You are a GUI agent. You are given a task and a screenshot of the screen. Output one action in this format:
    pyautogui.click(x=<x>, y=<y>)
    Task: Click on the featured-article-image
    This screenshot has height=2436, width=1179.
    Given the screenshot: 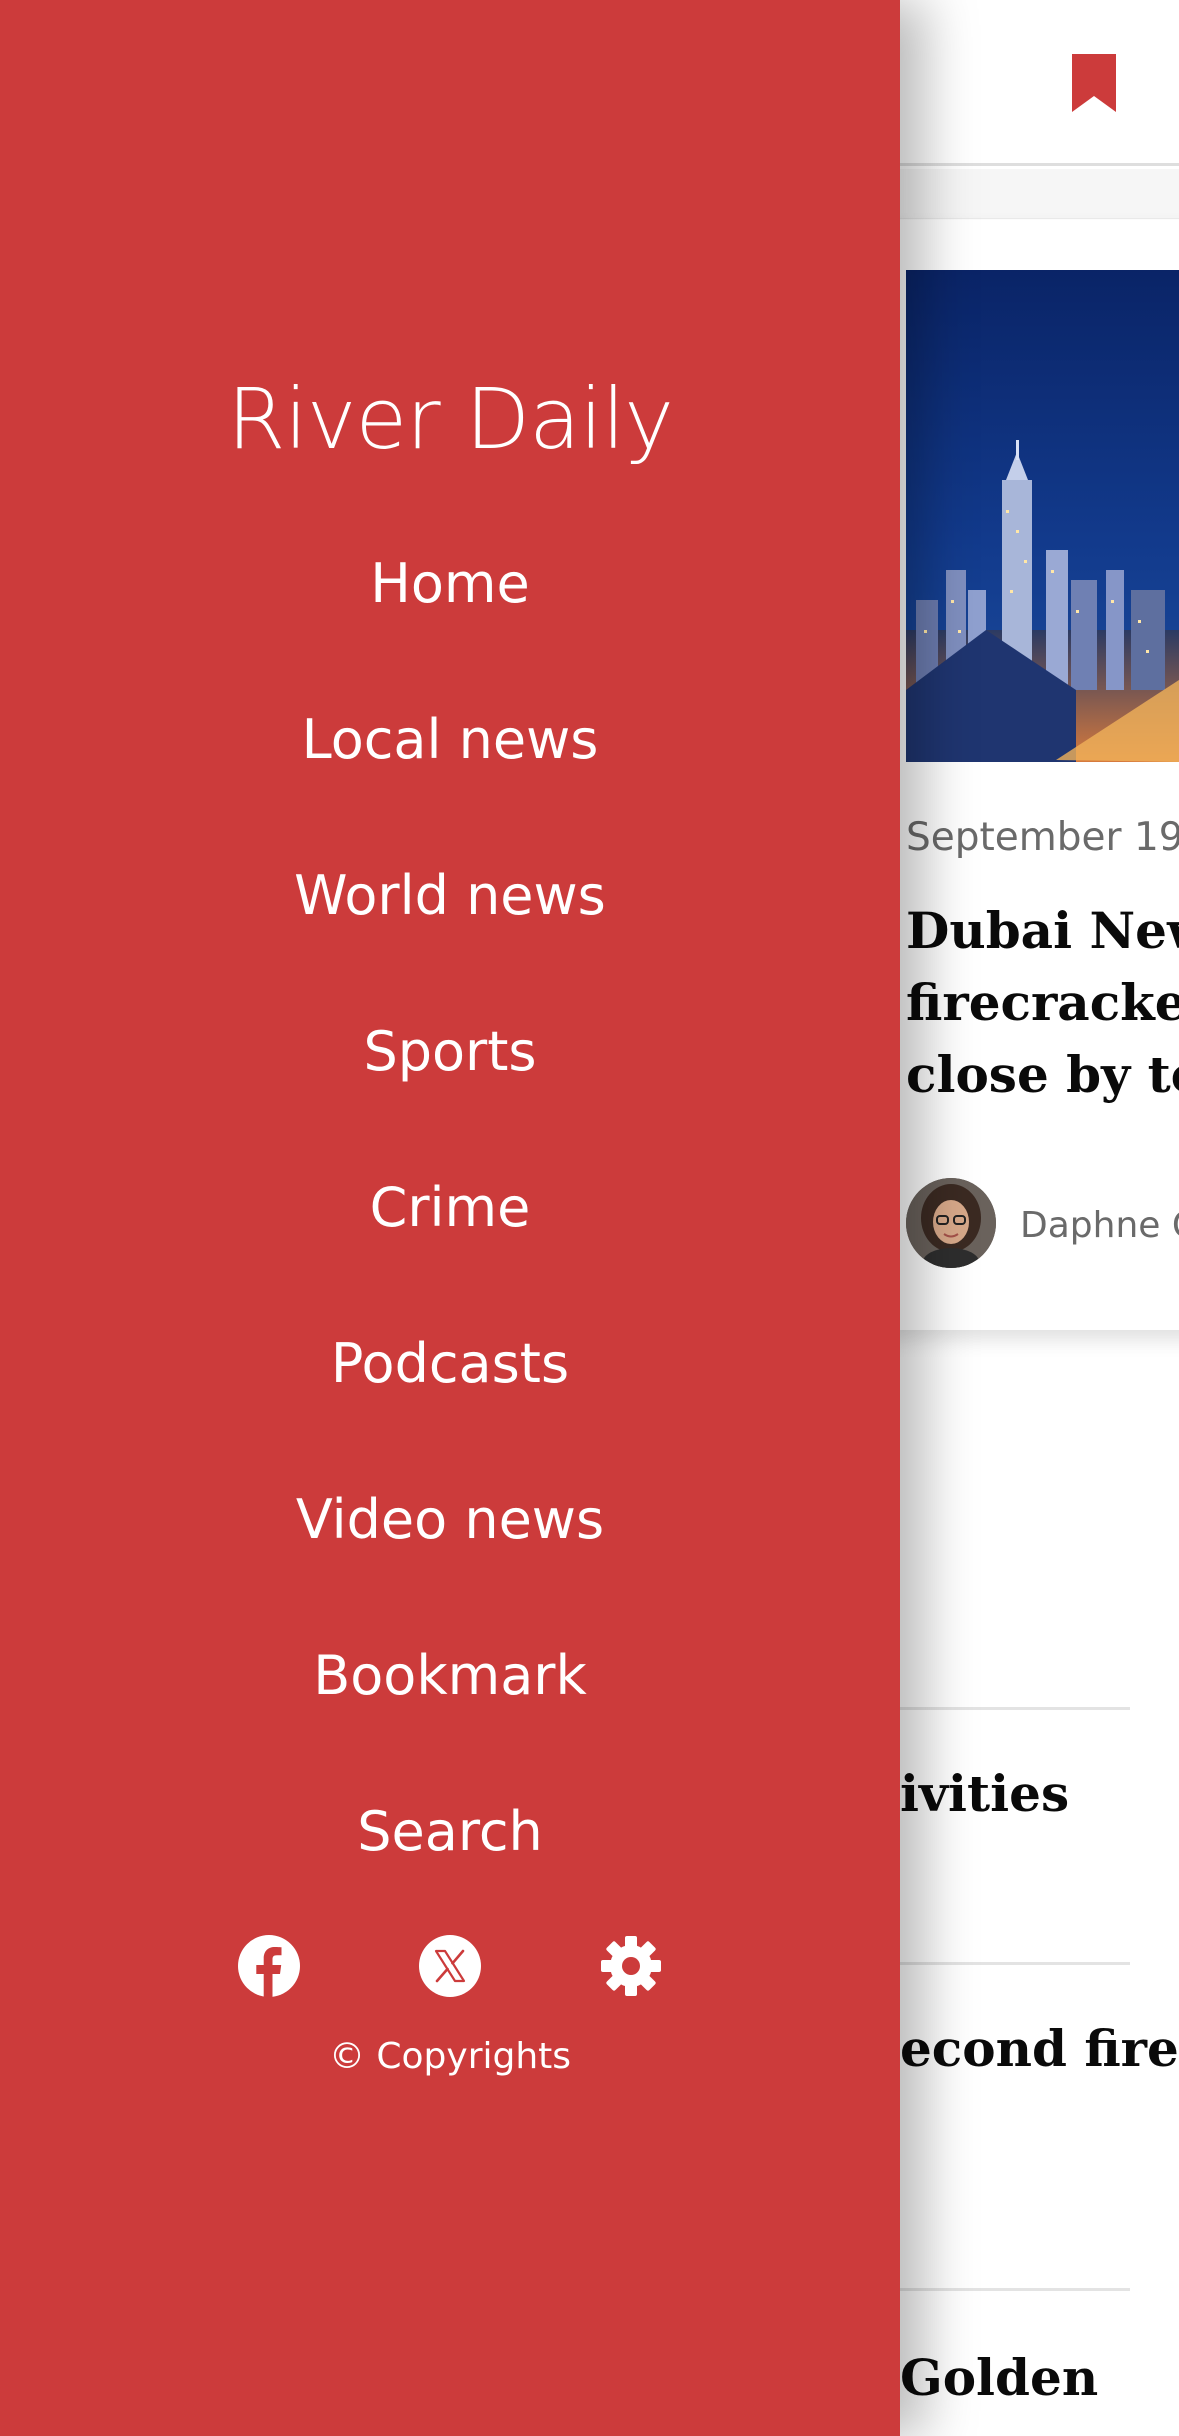 What is the action you would take?
    pyautogui.click(x=1042, y=516)
    